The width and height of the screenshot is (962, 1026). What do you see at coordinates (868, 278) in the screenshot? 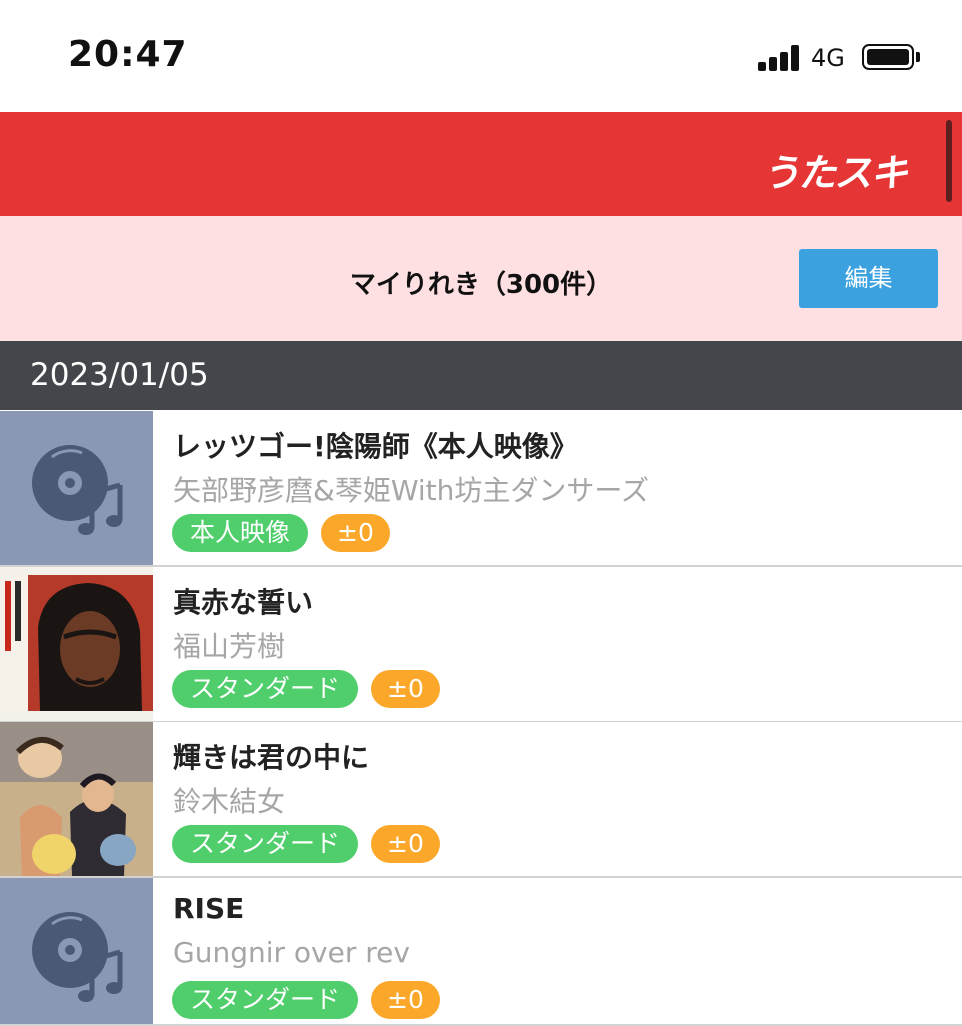
I see `edit-button: 編集` at bounding box center [868, 278].